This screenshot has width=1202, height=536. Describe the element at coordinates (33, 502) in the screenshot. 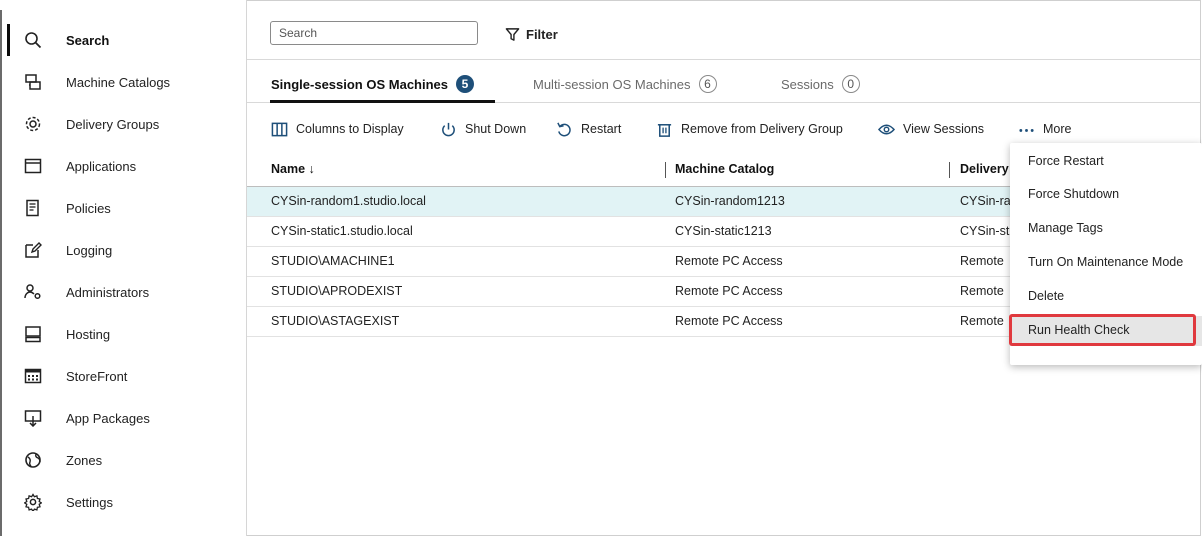

I see `settings-icon` at that location.